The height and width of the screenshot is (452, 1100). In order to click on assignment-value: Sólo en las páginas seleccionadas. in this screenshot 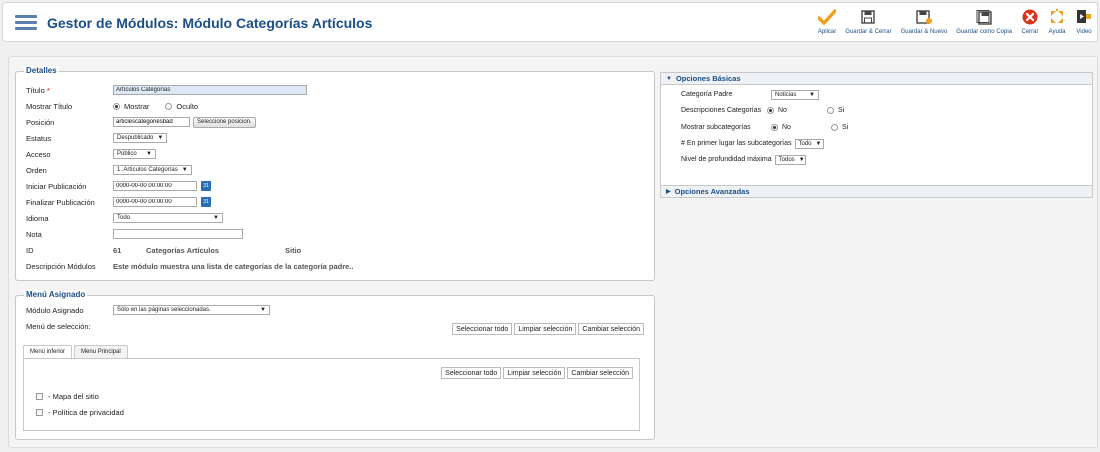, I will do `click(164, 310)`.